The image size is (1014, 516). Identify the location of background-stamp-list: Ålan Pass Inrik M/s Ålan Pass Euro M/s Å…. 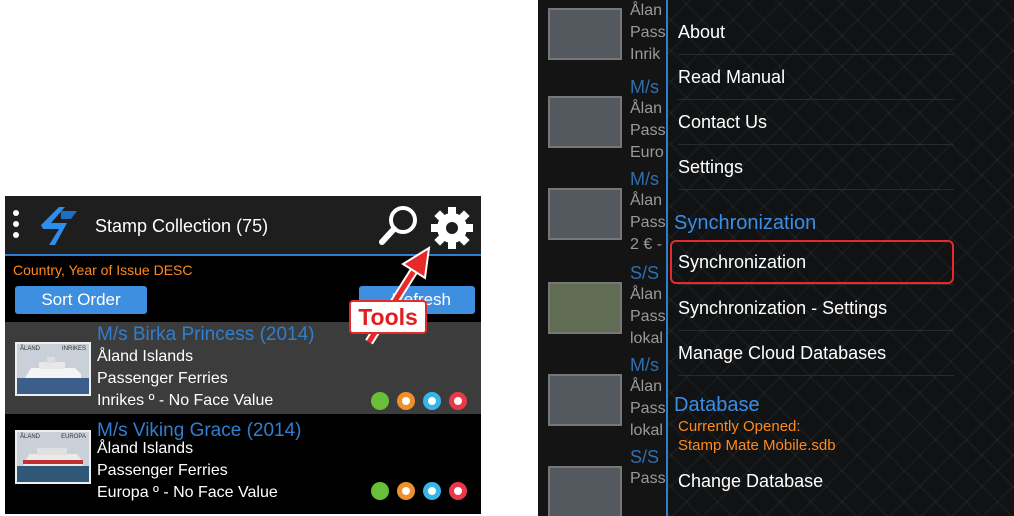
(603, 258).